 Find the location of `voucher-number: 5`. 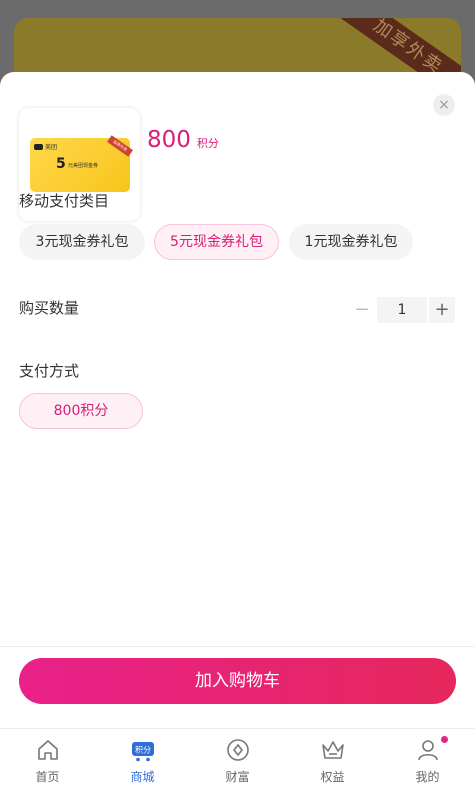

voucher-number: 5 is located at coordinates (61, 164).